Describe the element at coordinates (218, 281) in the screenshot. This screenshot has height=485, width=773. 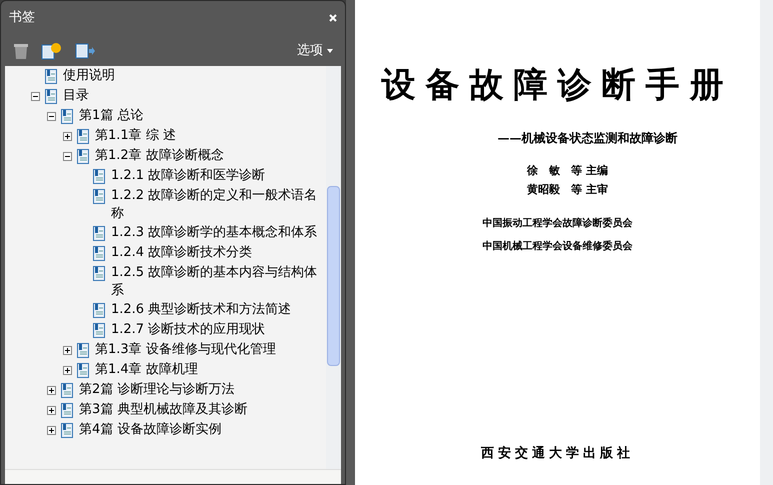
I see `bookmark-item: 1.2.5 故障诊断的基本内容与结构体系` at that location.